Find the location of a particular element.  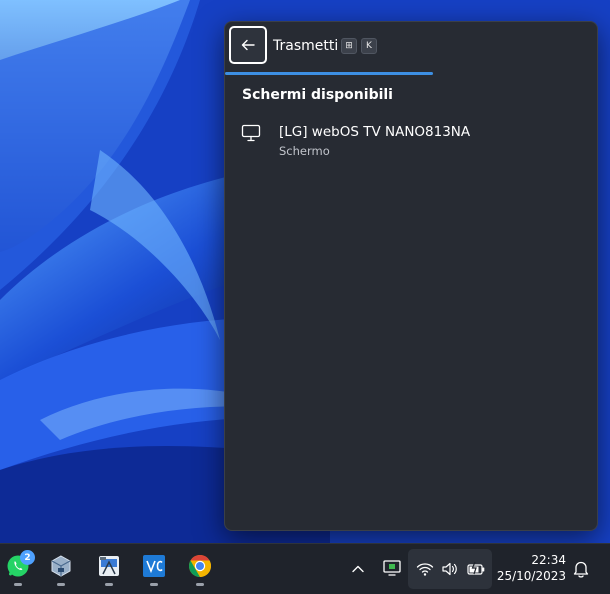

chrome-canary-icon is located at coordinates (200, 566).